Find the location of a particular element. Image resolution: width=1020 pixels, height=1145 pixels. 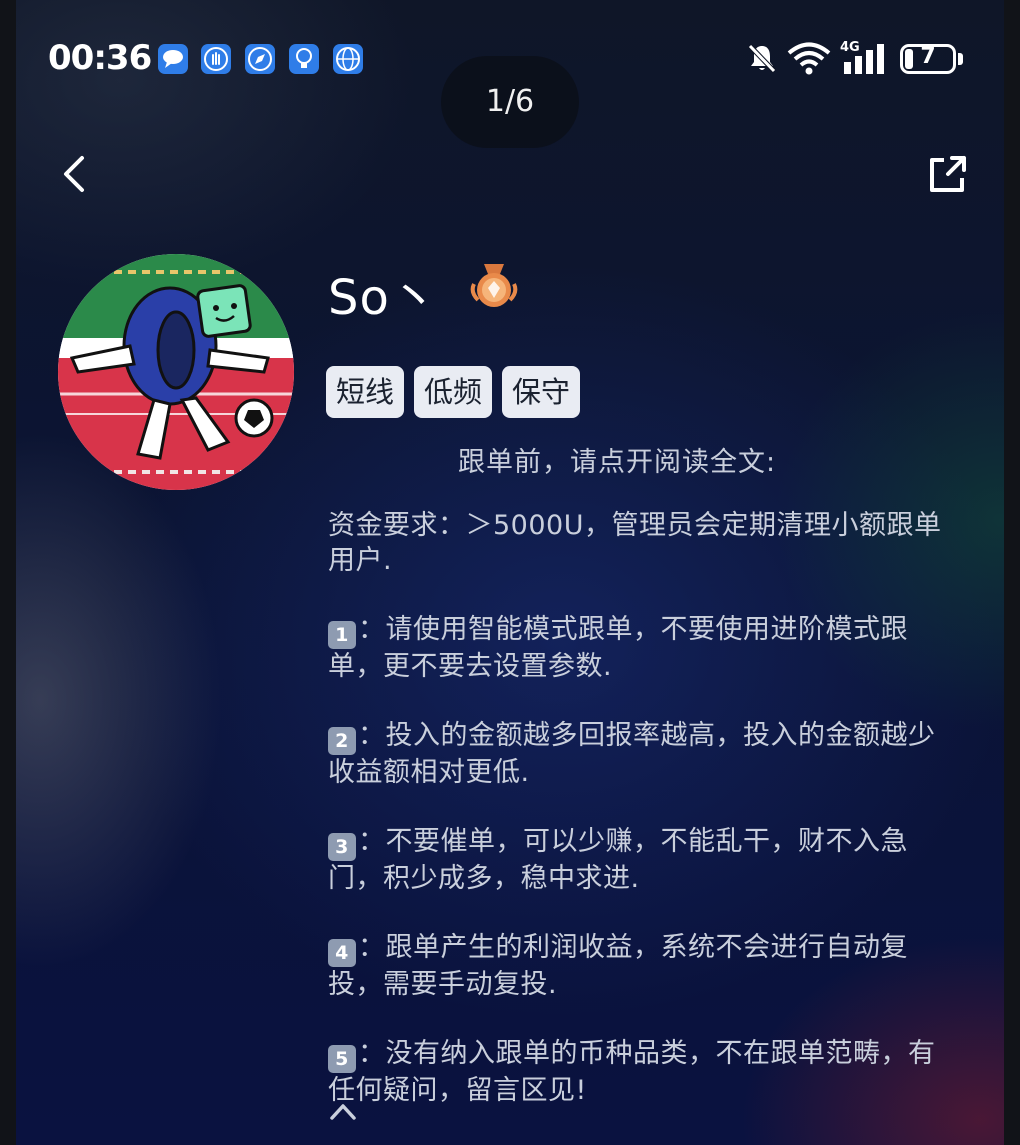

lightbulb-icon is located at coordinates (304, 59).